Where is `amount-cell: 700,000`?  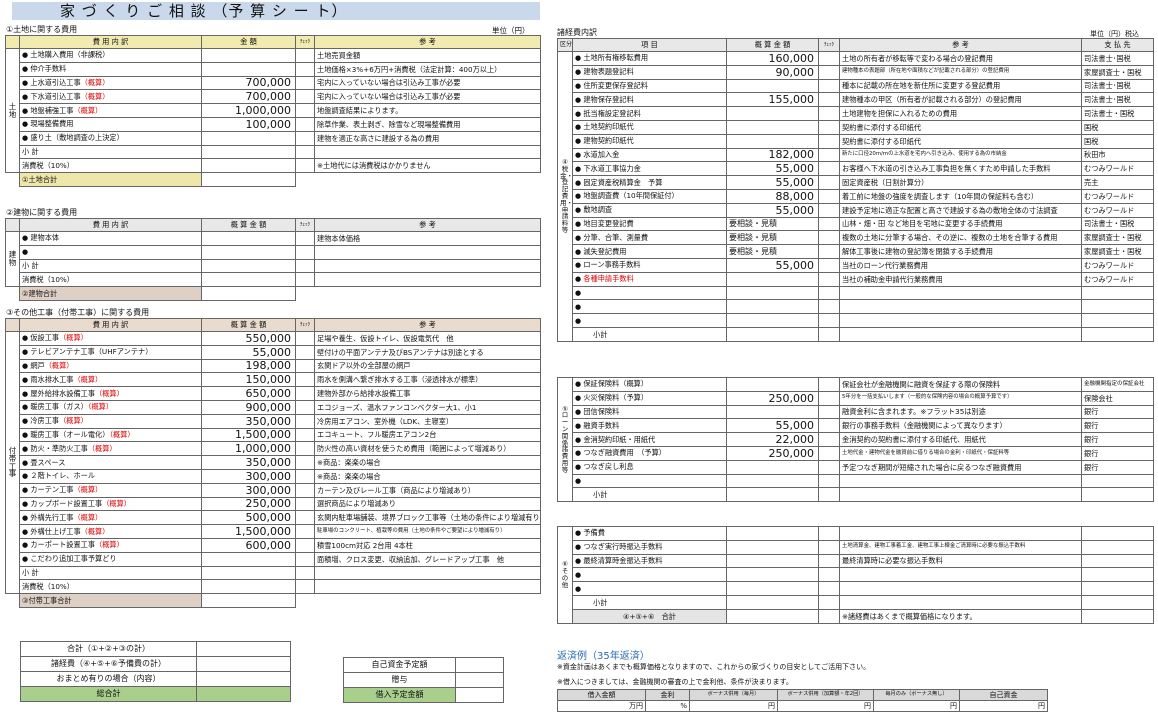
amount-cell: 700,000 is located at coordinates (248, 97).